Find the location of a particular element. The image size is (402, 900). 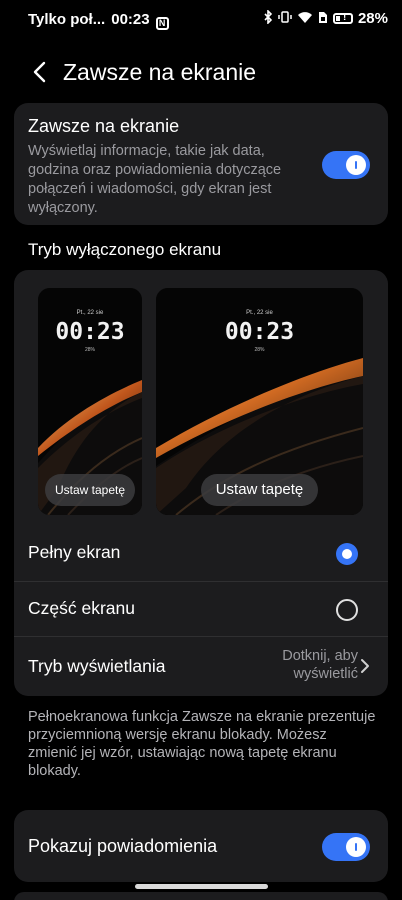

nfc-icon: N is located at coordinates (162, 23).